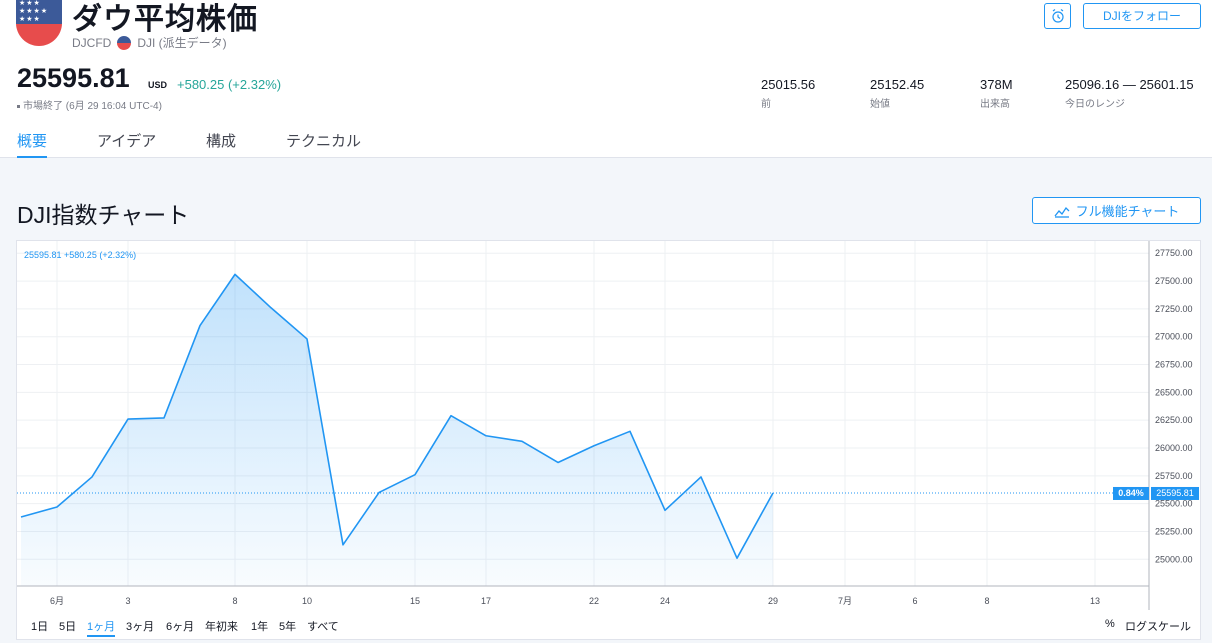 Image resolution: width=1212 pixels, height=643 pixels. What do you see at coordinates (845, 601) in the screenshot?
I see `x-tick-label: 7月` at bounding box center [845, 601].